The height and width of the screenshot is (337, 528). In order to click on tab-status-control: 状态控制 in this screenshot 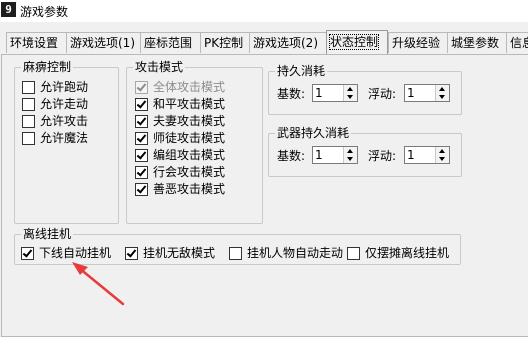, I will do `click(357, 42)`.